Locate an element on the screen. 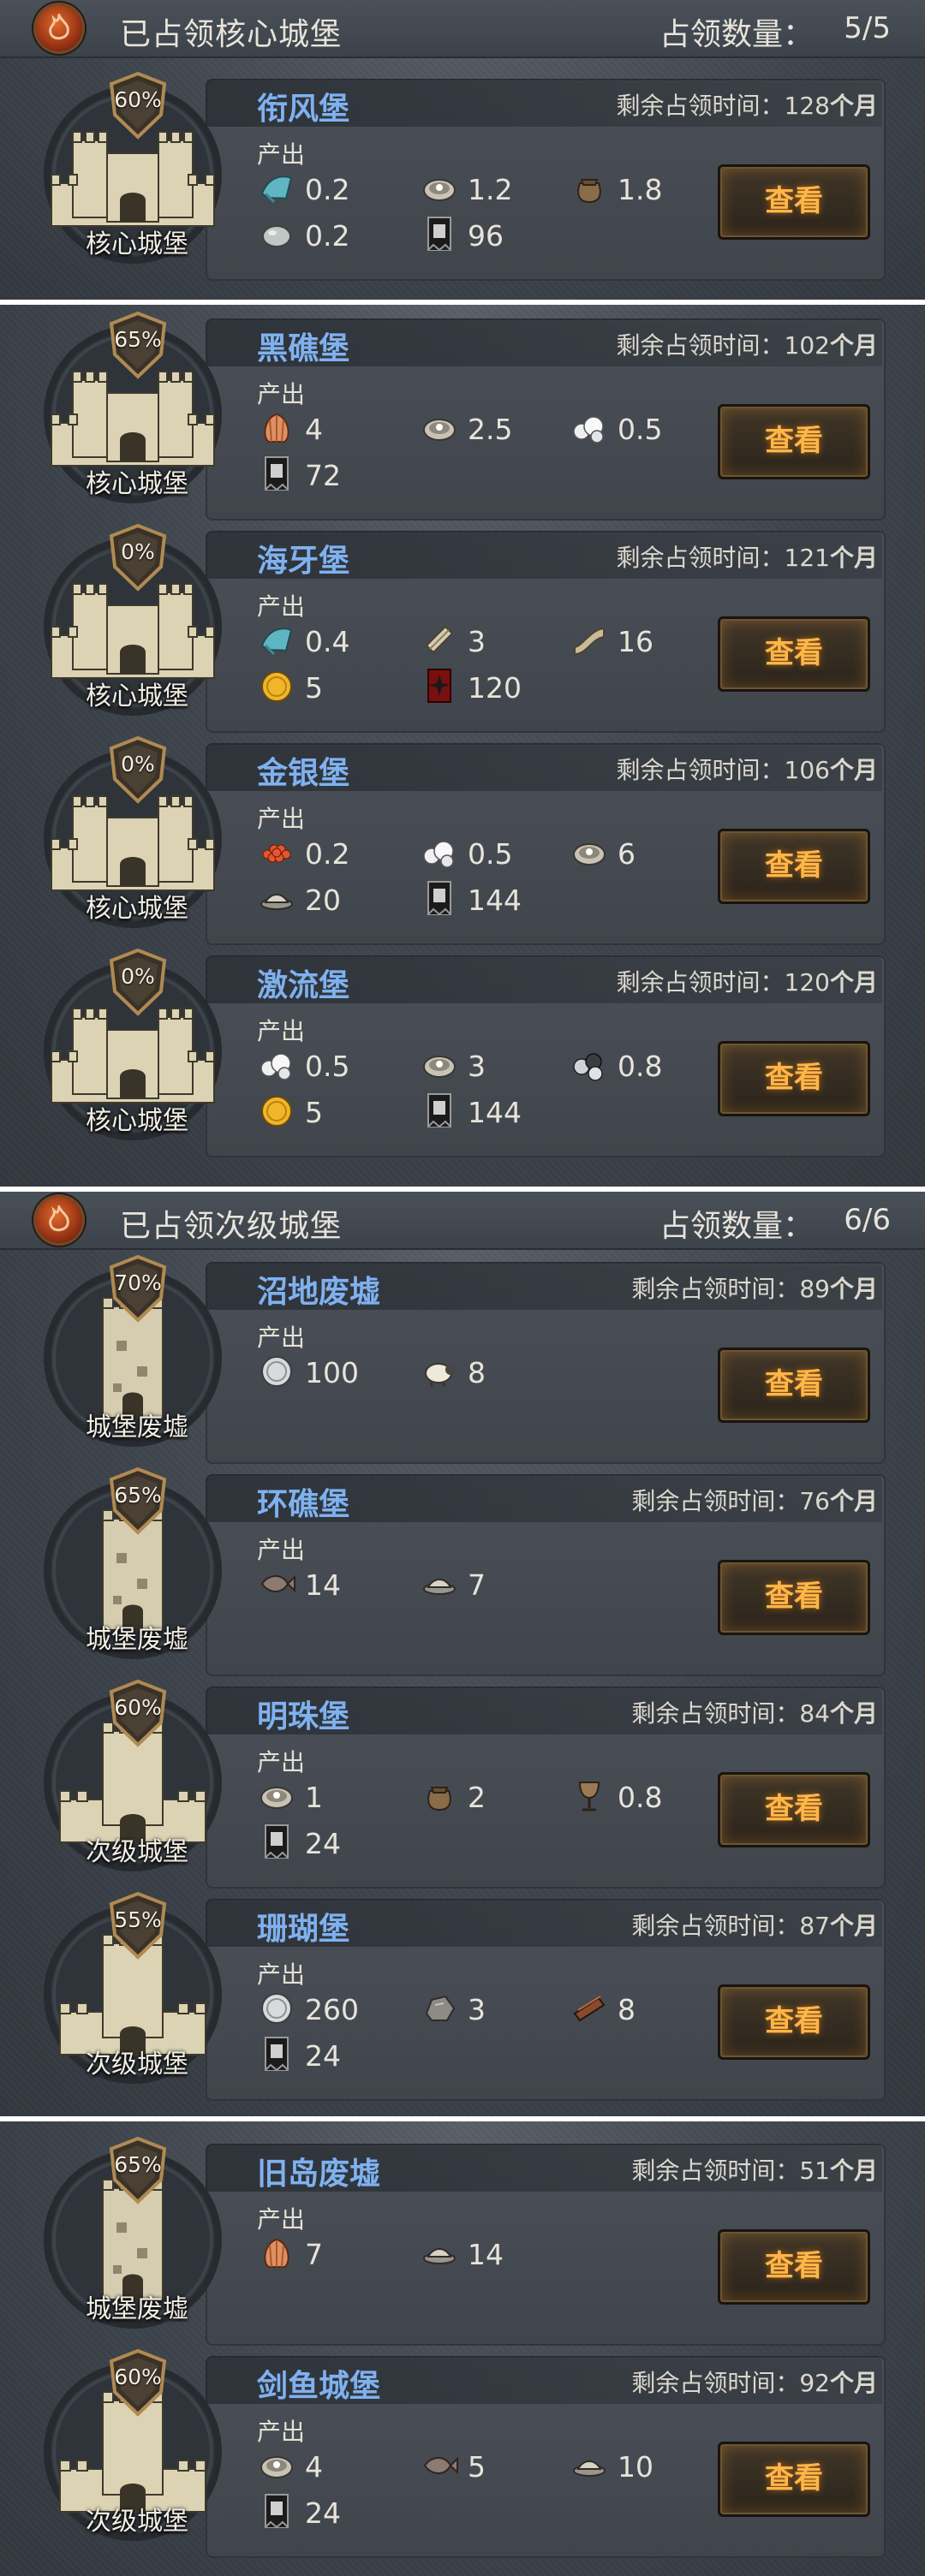 The height and width of the screenshot is (2576, 925). remaining-time: 剩余占领时间：89个月 is located at coordinates (754, 1287).